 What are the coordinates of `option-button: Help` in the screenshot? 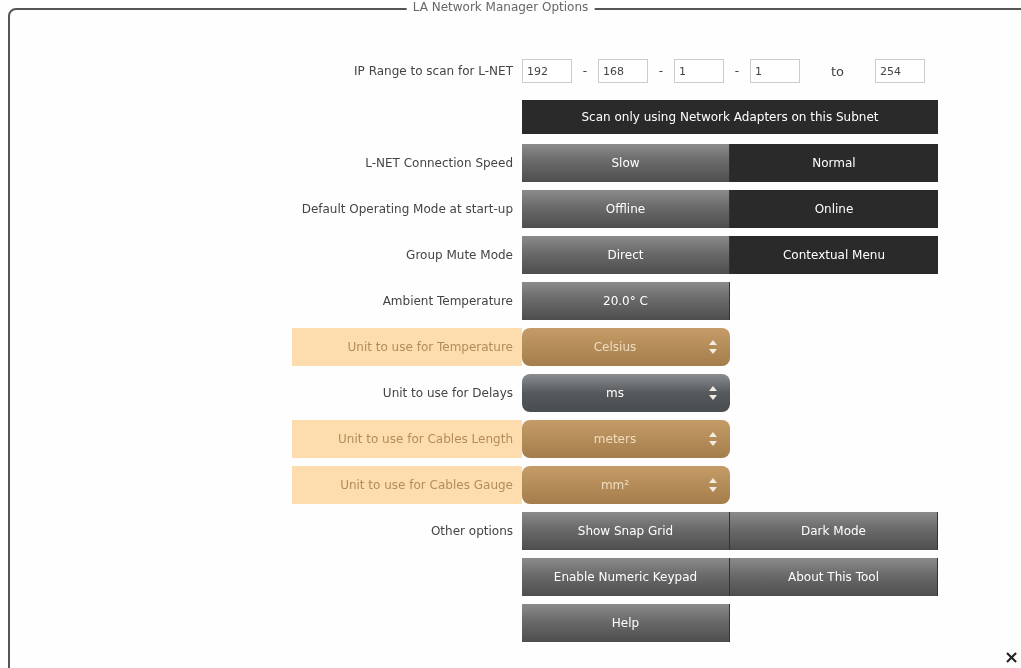 It's located at (626, 623).